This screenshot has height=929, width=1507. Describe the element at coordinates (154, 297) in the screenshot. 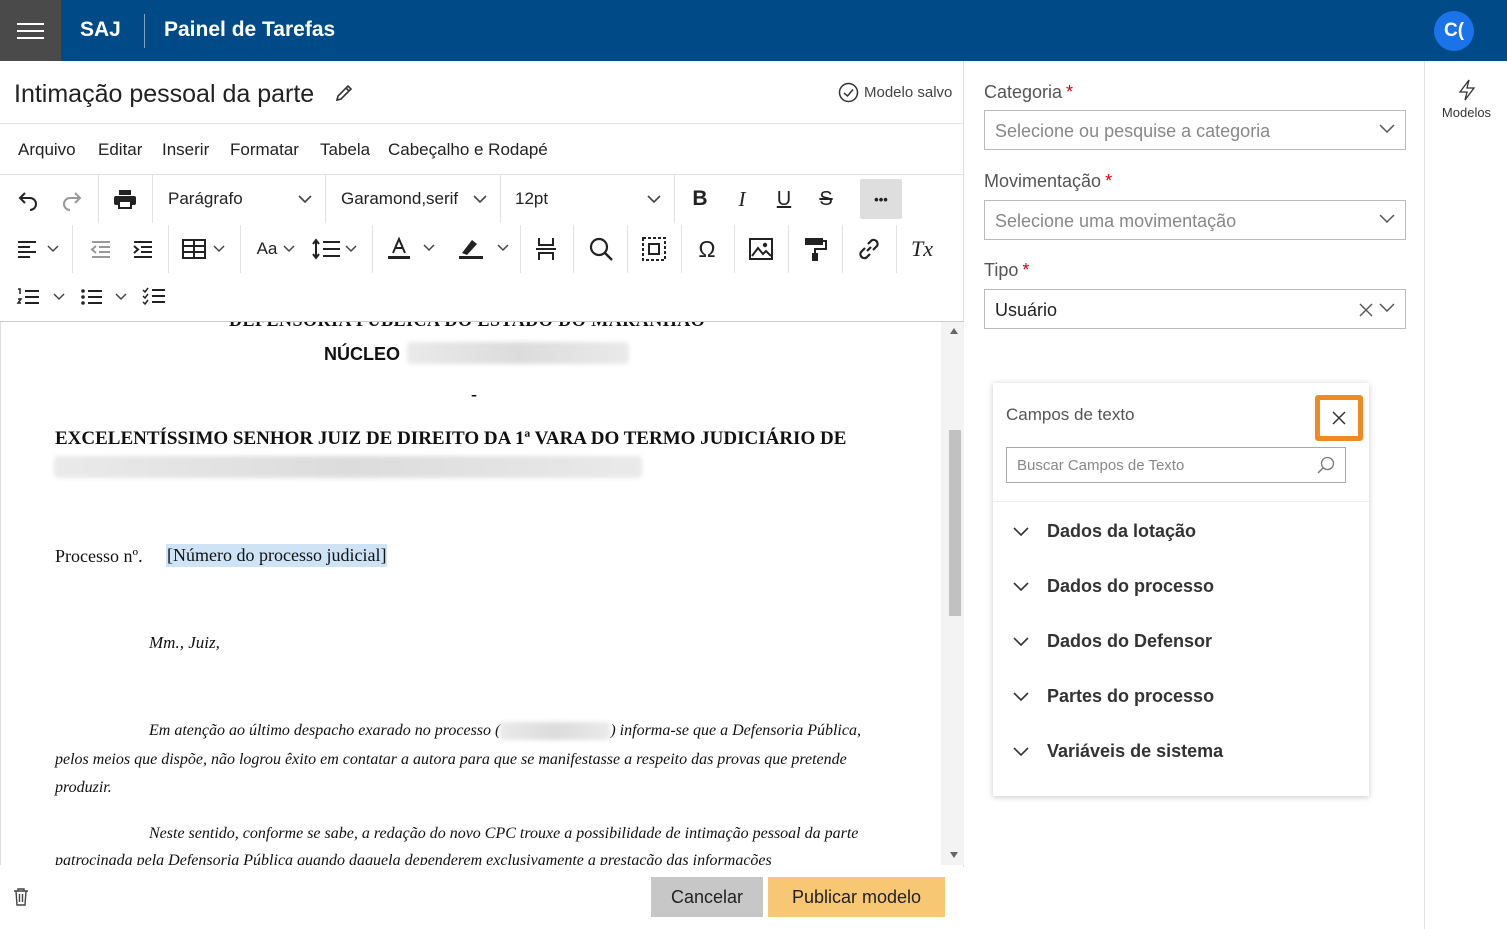

I see `checklist-icon` at that location.